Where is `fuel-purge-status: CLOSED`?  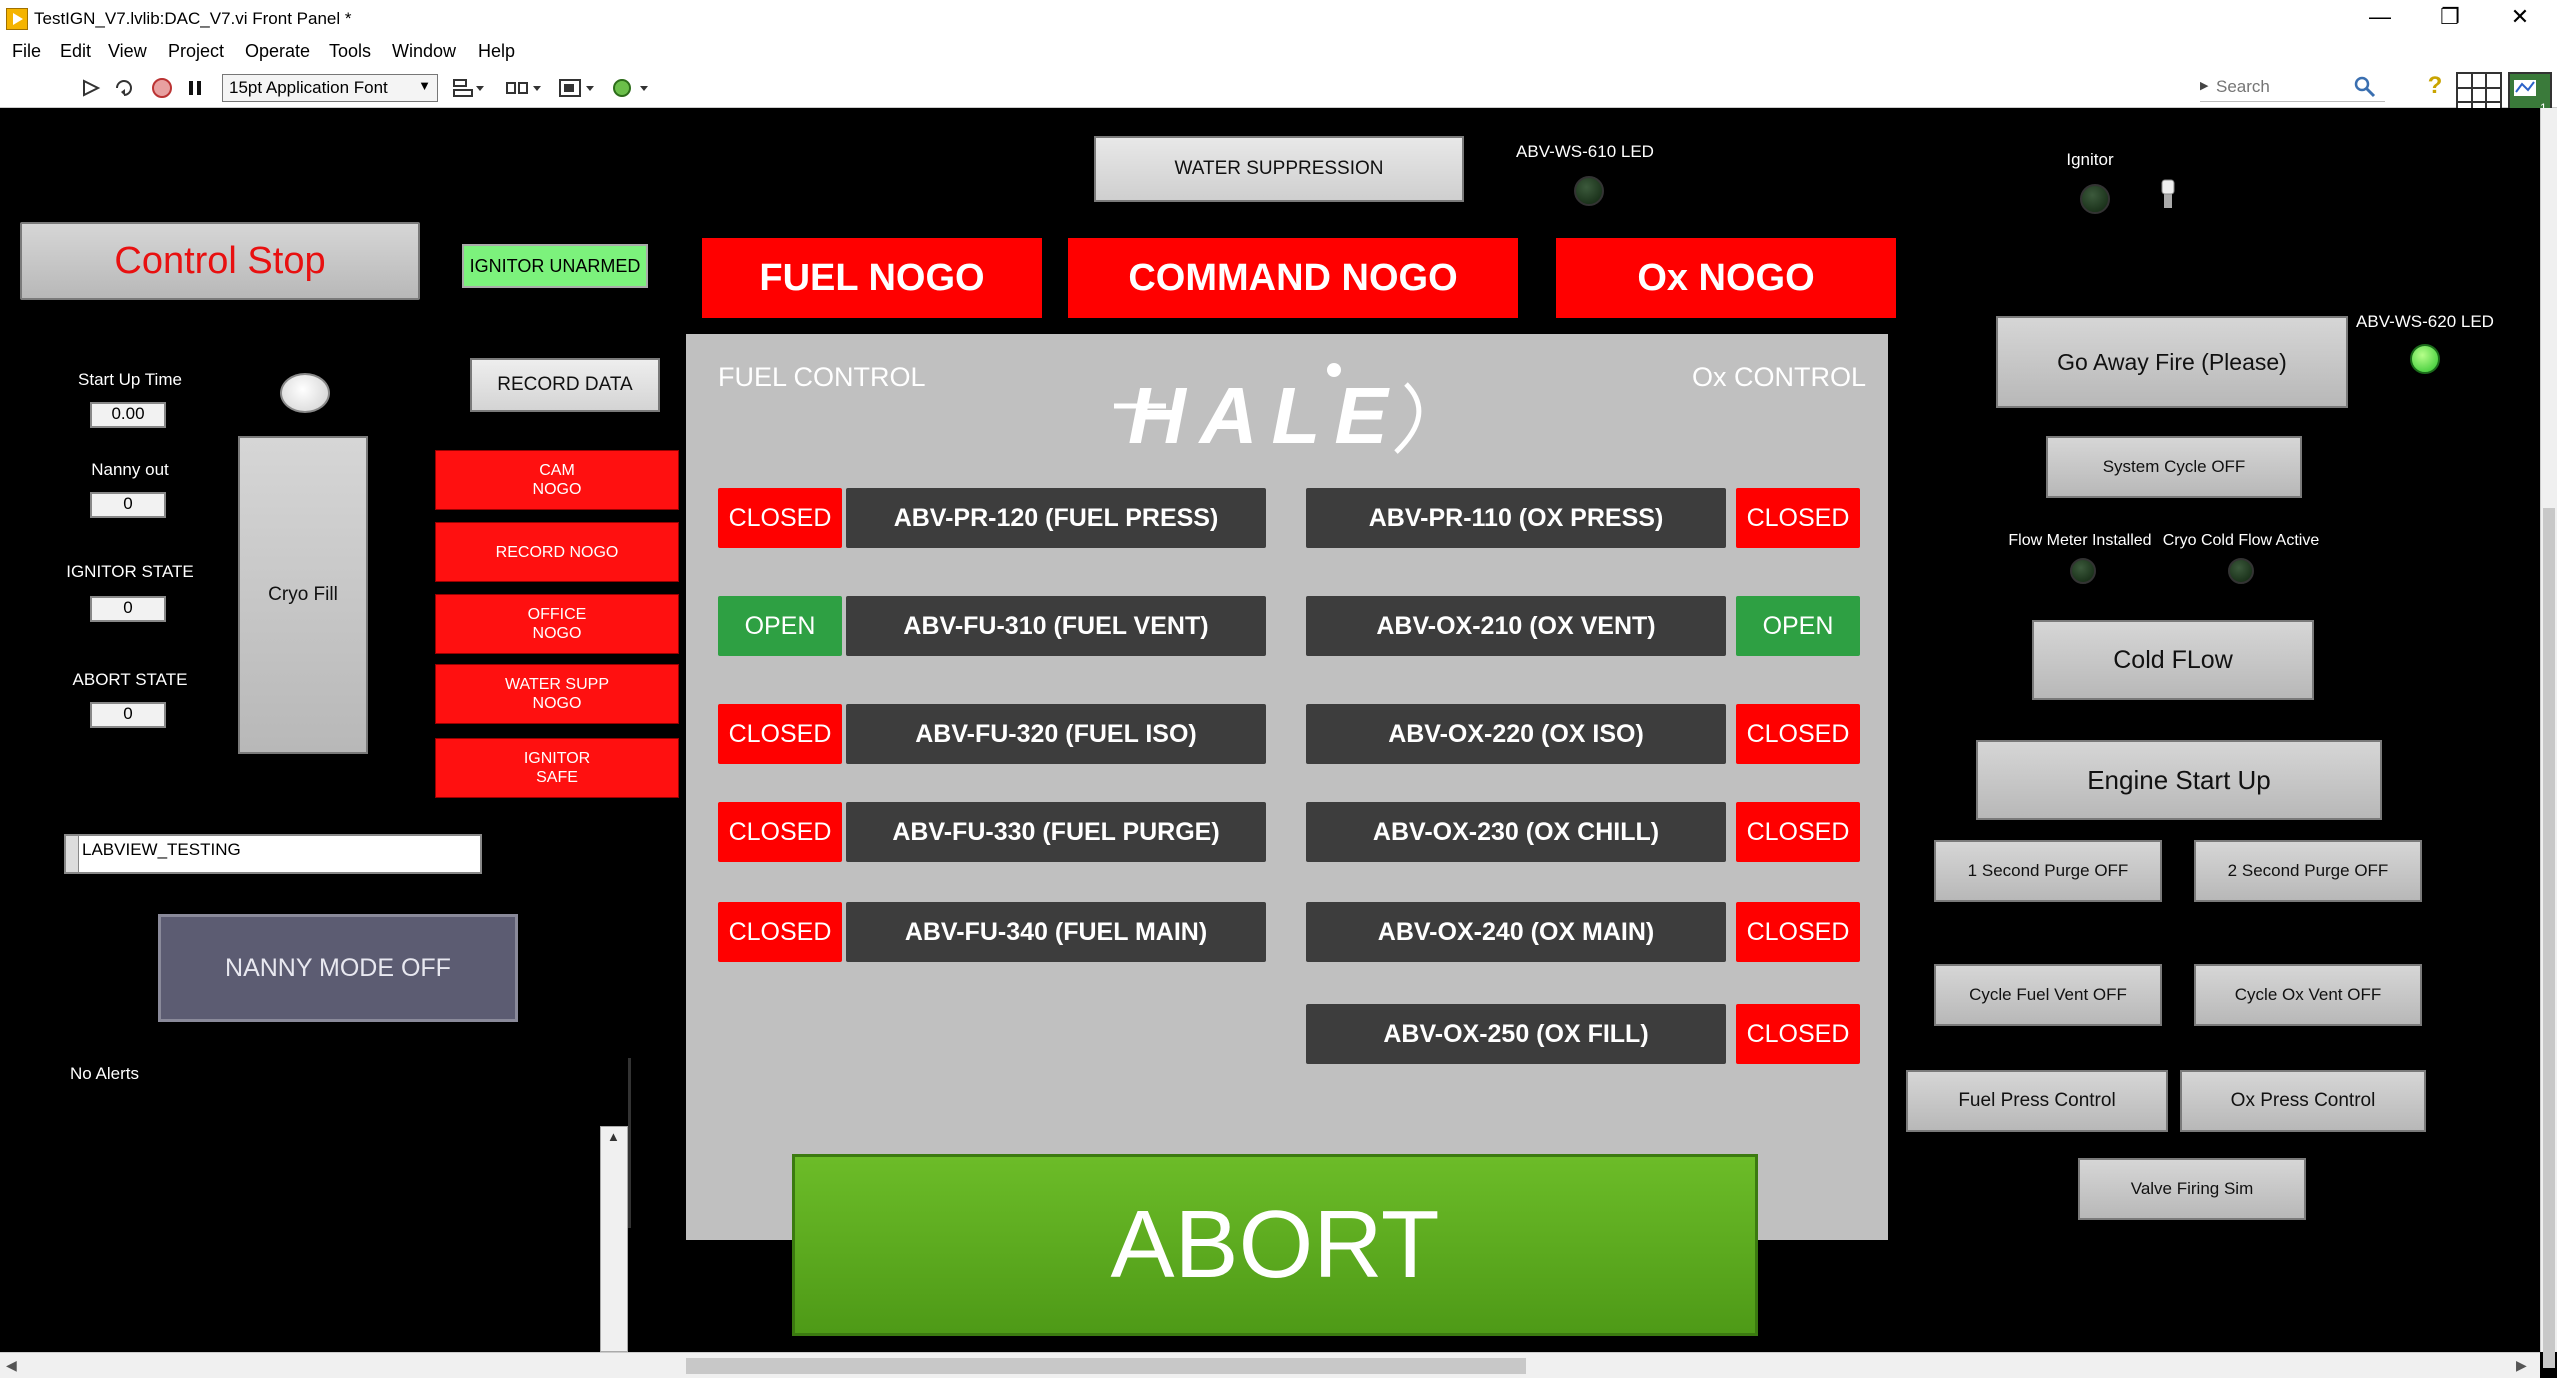 fuel-purge-status: CLOSED is located at coordinates (780, 832).